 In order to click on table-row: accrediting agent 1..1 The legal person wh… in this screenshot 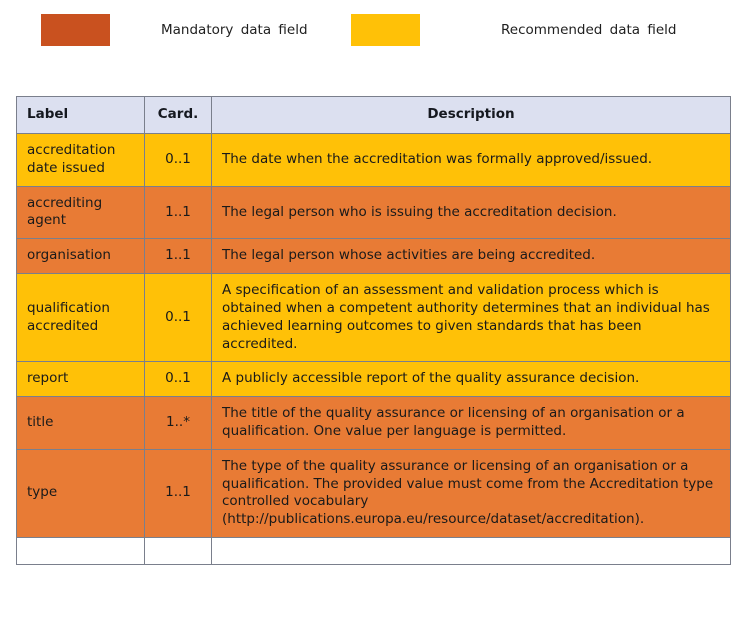, I will do `click(373, 212)`.